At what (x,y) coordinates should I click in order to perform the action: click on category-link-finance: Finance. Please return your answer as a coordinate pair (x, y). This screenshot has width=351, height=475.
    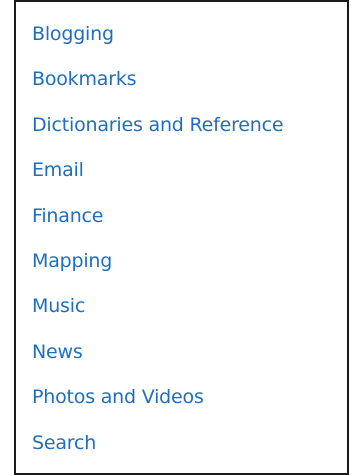
    Looking at the image, I should click on (189, 220).